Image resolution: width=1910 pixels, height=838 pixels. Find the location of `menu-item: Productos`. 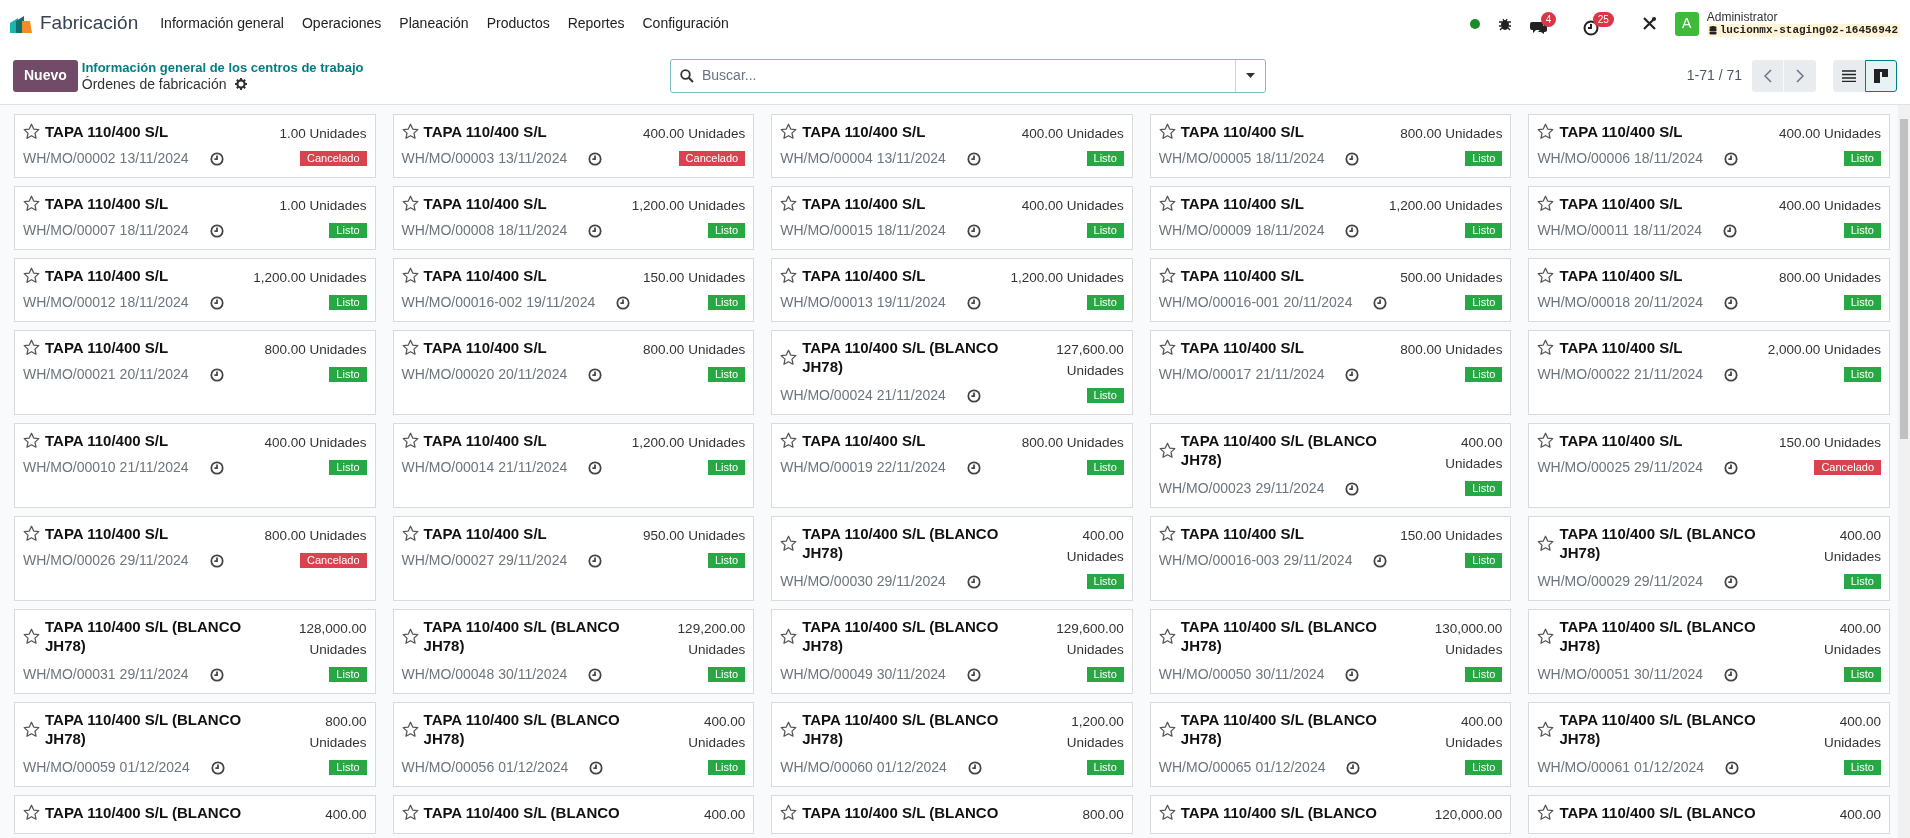

menu-item: Productos is located at coordinates (518, 23).